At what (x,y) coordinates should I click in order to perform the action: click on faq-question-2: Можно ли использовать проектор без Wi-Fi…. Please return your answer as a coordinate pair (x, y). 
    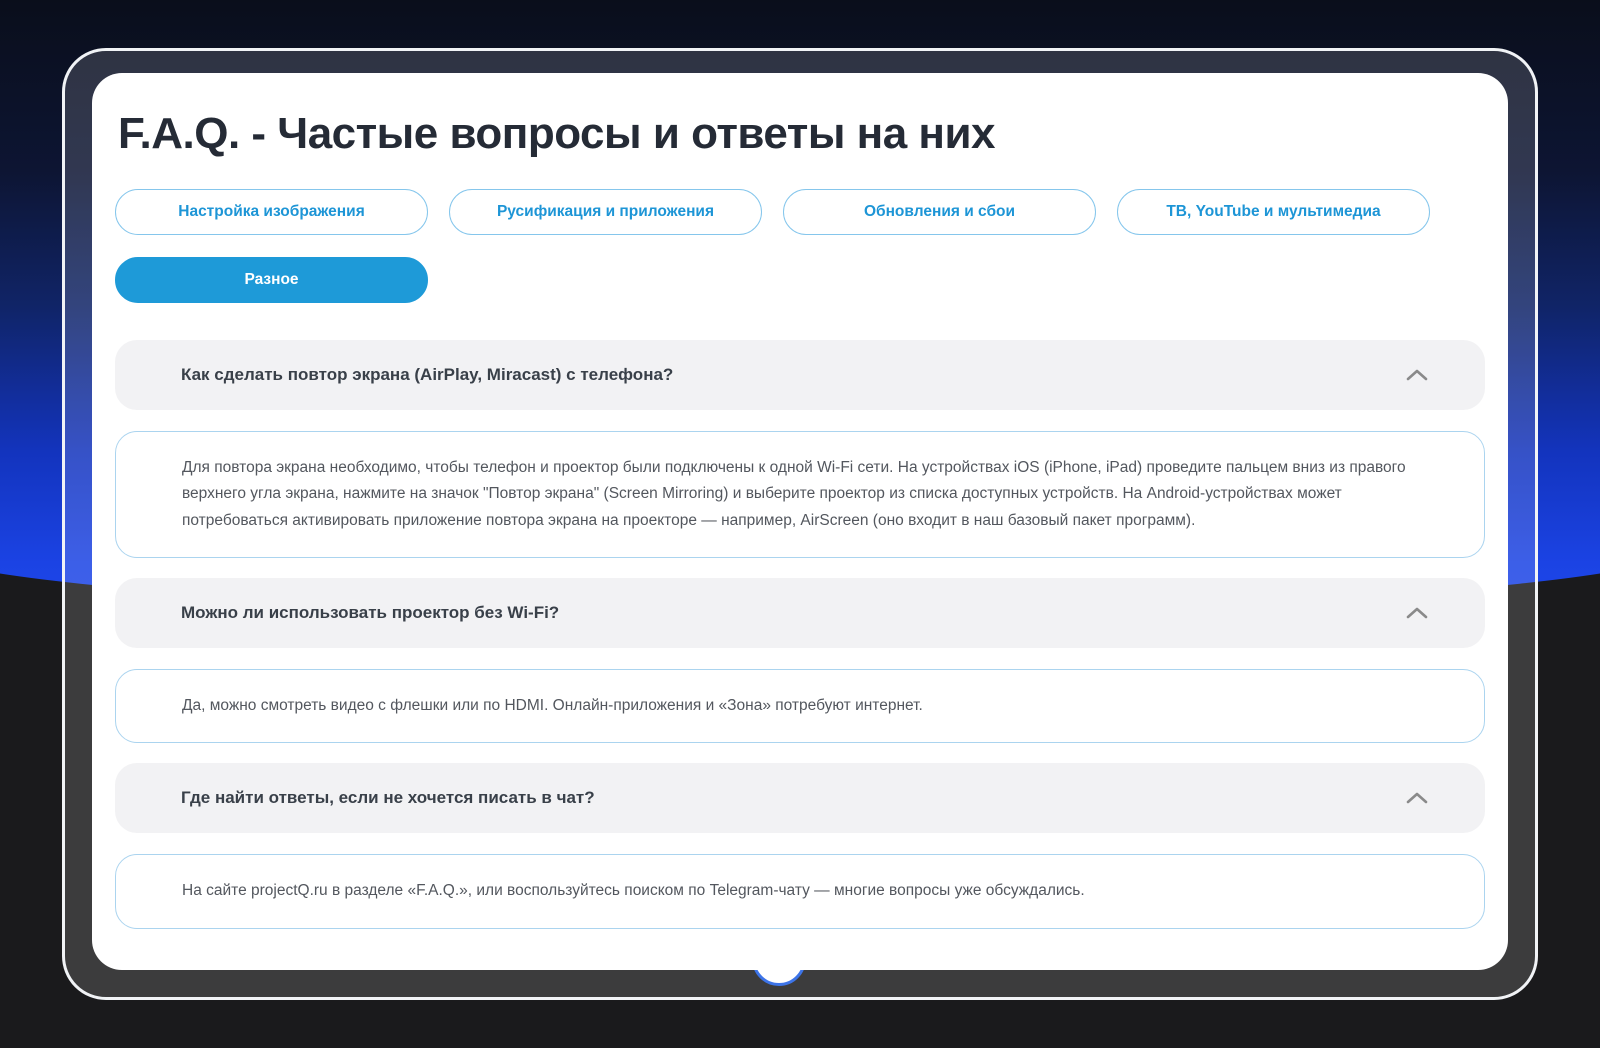
    Looking at the image, I should click on (800, 613).